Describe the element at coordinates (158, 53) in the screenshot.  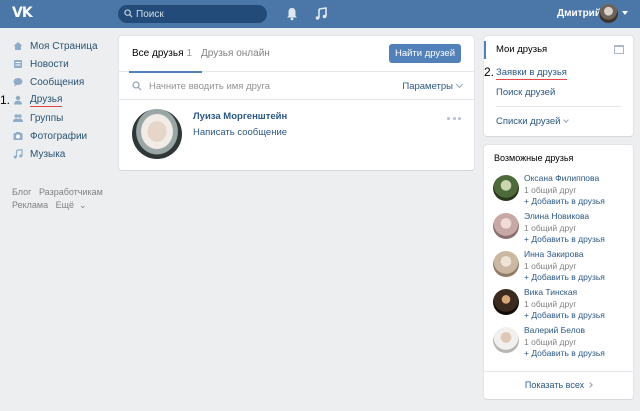
I see `tab-all-friends-label: Все друзья` at that location.